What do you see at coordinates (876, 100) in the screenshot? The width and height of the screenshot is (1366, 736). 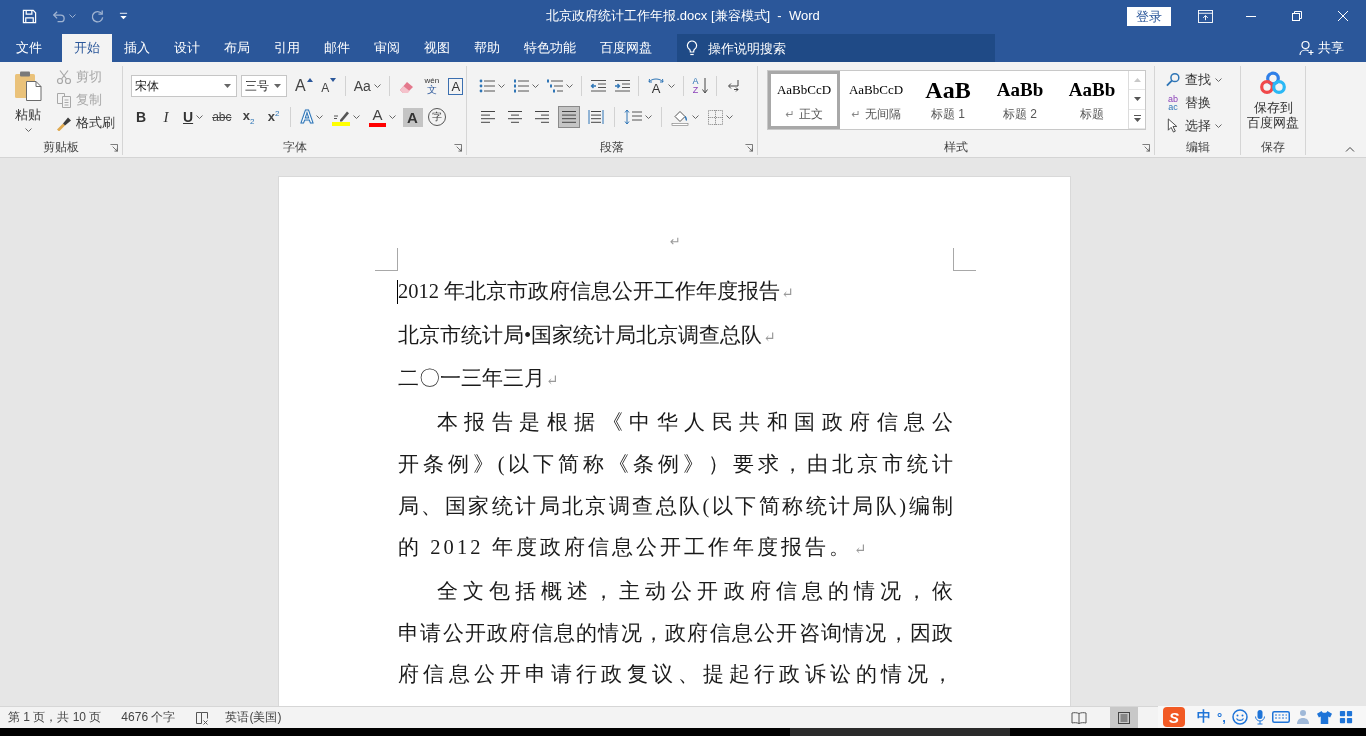 I see `style-gallery-item: AaBbCcD ↵ 无间隔` at bounding box center [876, 100].